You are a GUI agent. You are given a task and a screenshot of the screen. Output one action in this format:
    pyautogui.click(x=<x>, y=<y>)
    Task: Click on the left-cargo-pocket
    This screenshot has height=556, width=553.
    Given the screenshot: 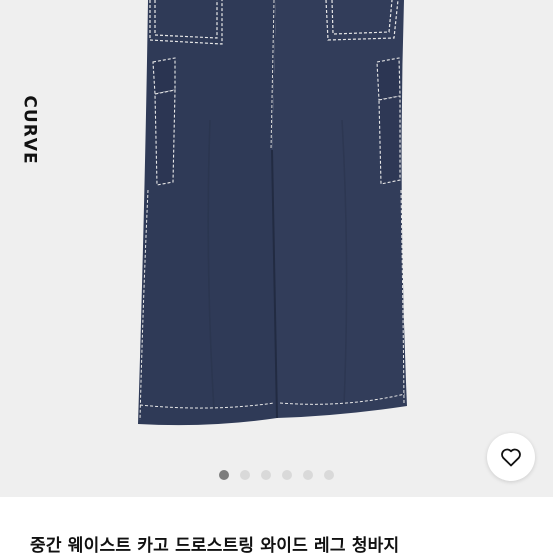 What is the action you would take?
    pyautogui.click(x=164, y=121)
    